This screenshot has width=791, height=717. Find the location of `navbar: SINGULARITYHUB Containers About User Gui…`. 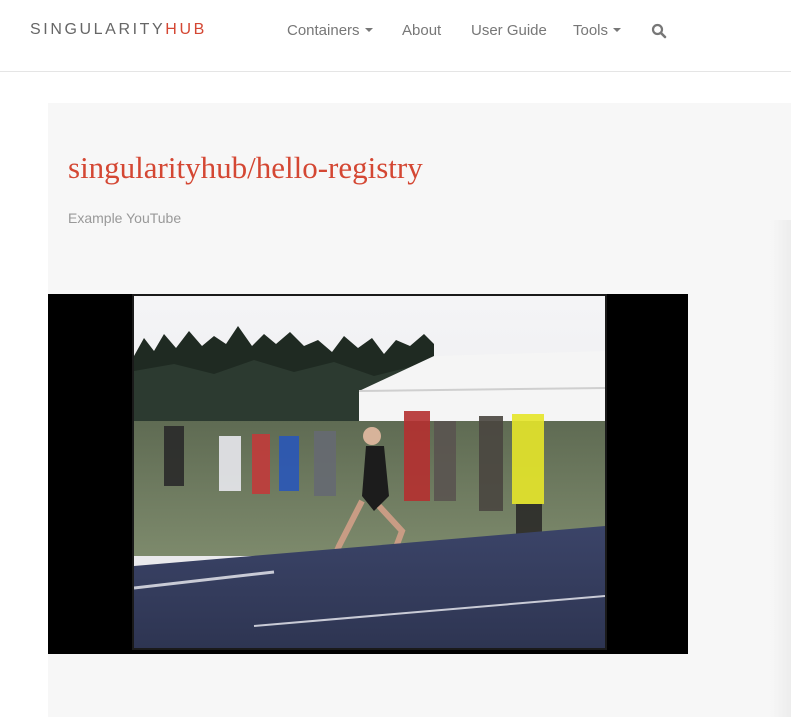

navbar: SINGULARITYHUB Containers About User Gui… is located at coordinates (395, 36).